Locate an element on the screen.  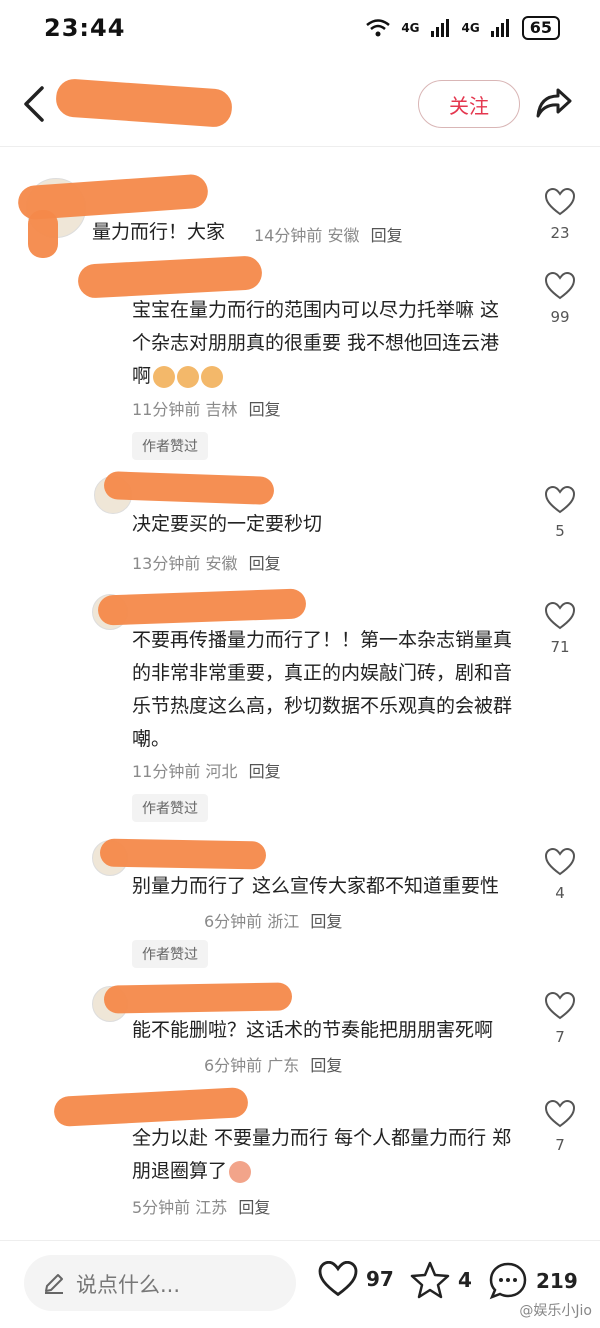
like-button: 5 is located at coordinates (560, 513).